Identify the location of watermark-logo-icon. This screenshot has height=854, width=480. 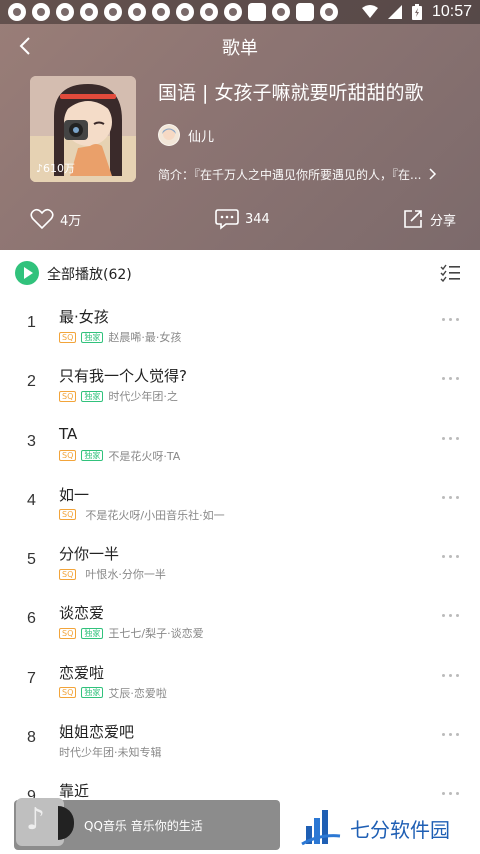
(321, 828).